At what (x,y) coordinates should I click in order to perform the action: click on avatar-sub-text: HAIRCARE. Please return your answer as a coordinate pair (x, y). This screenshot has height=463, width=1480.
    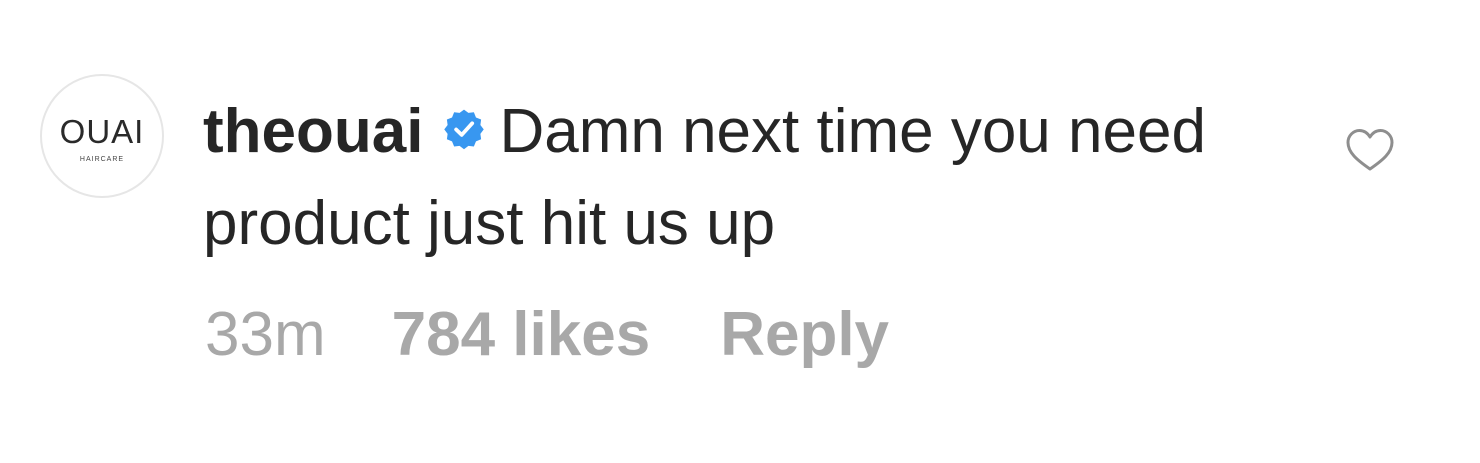
    Looking at the image, I should click on (102, 159).